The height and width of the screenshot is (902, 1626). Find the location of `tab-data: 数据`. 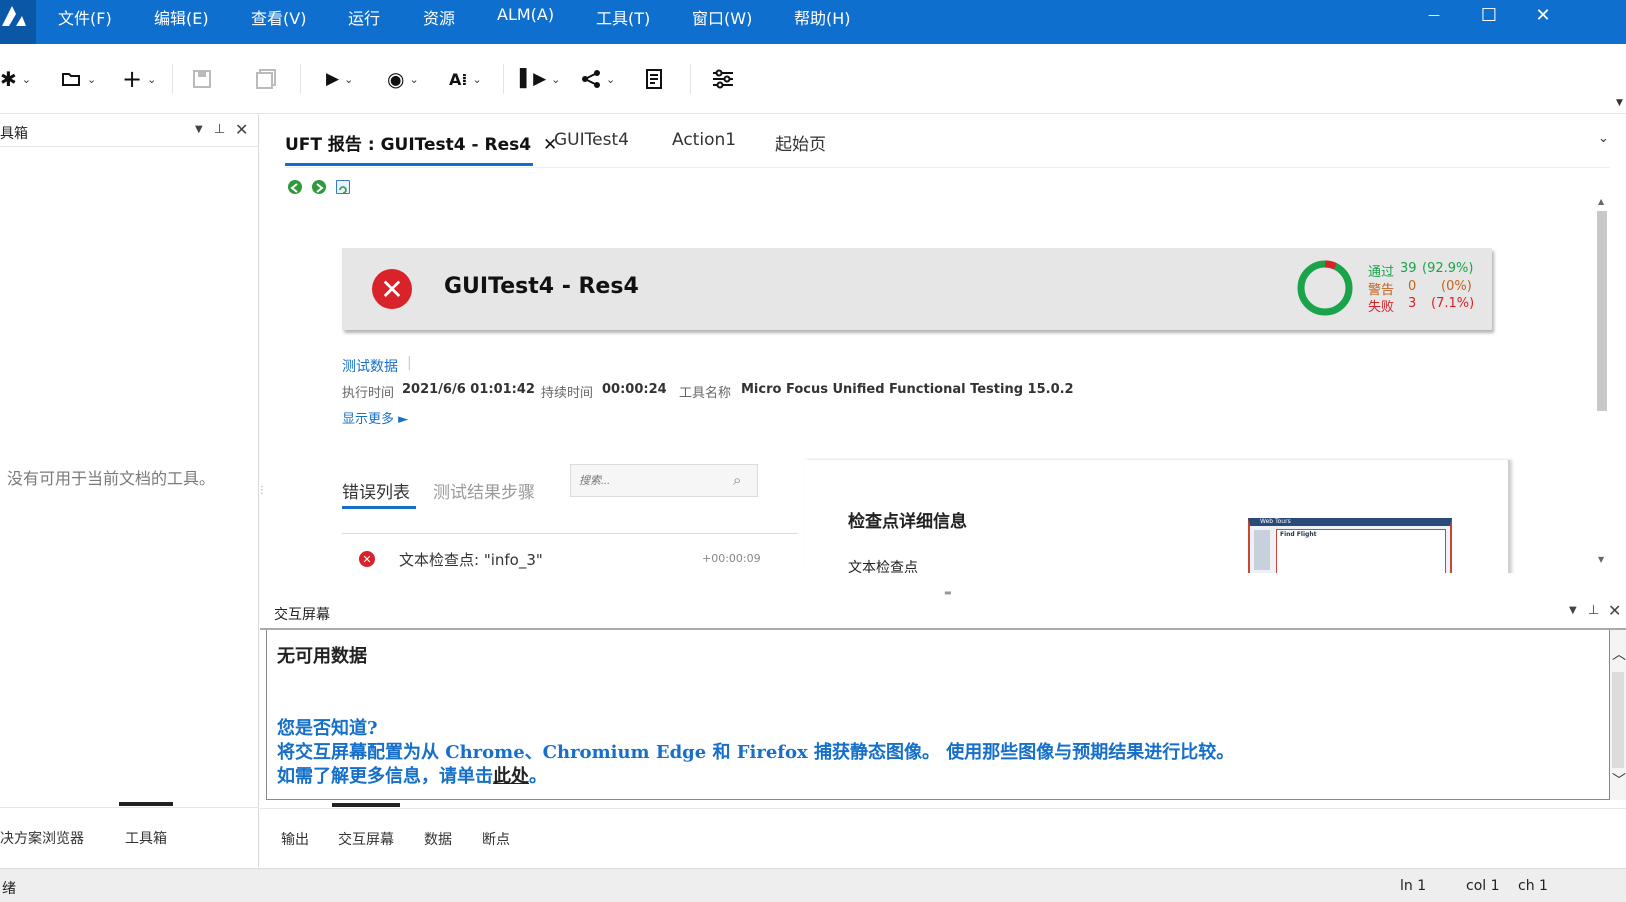

tab-data: 数据 is located at coordinates (438, 839).